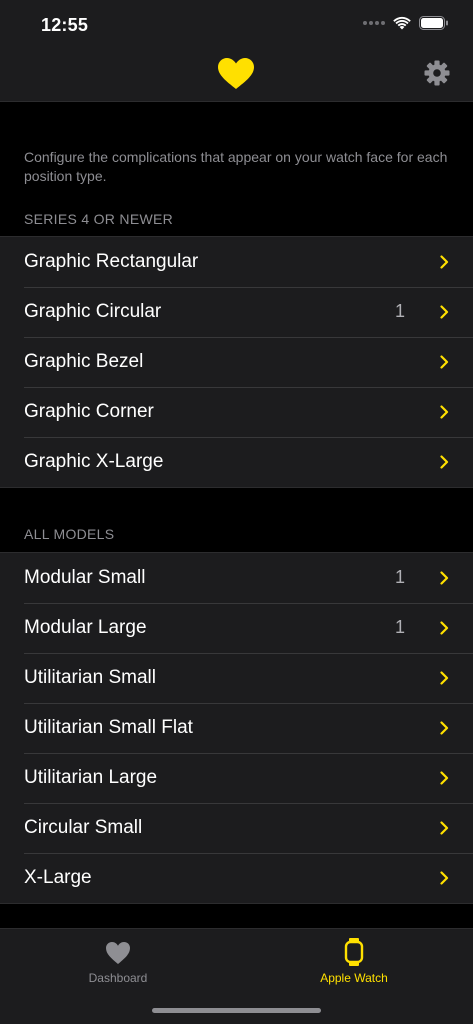 Image resolution: width=473 pixels, height=1024 pixels. I want to click on list-item-label: Utilitarian Small Flat, so click(108, 727).